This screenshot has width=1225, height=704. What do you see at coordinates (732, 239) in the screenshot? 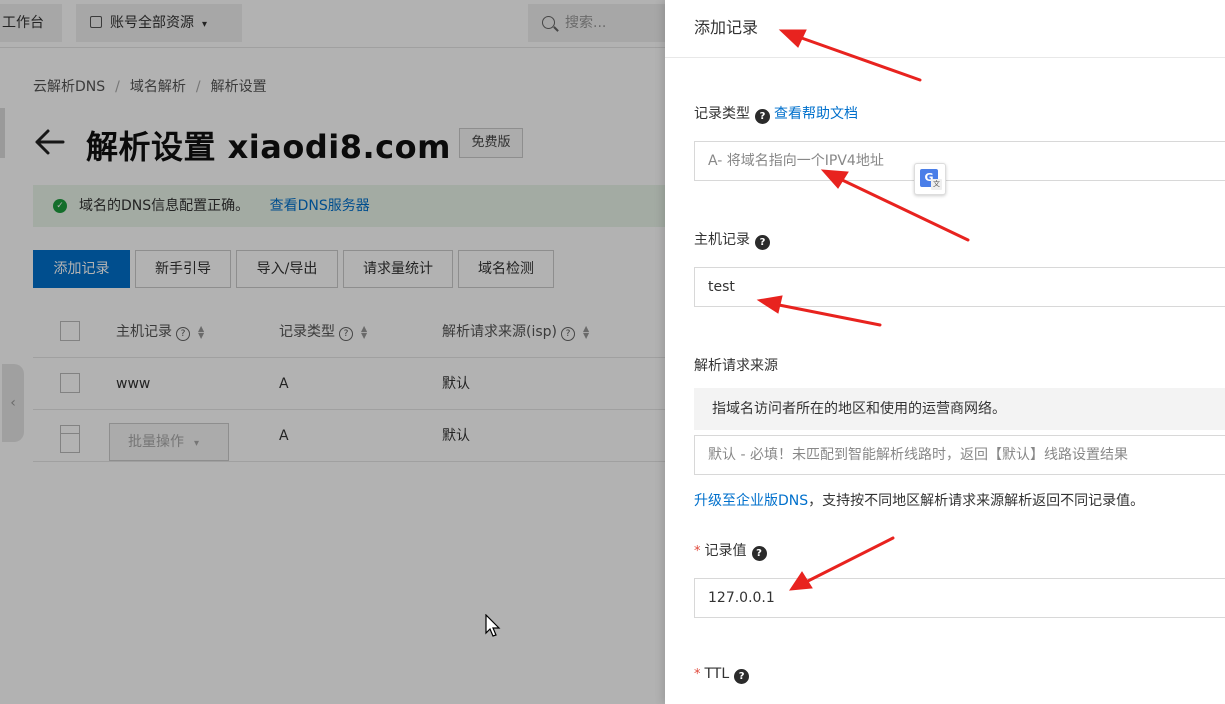
I see `host-record-label: 主机记录?` at bounding box center [732, 239].